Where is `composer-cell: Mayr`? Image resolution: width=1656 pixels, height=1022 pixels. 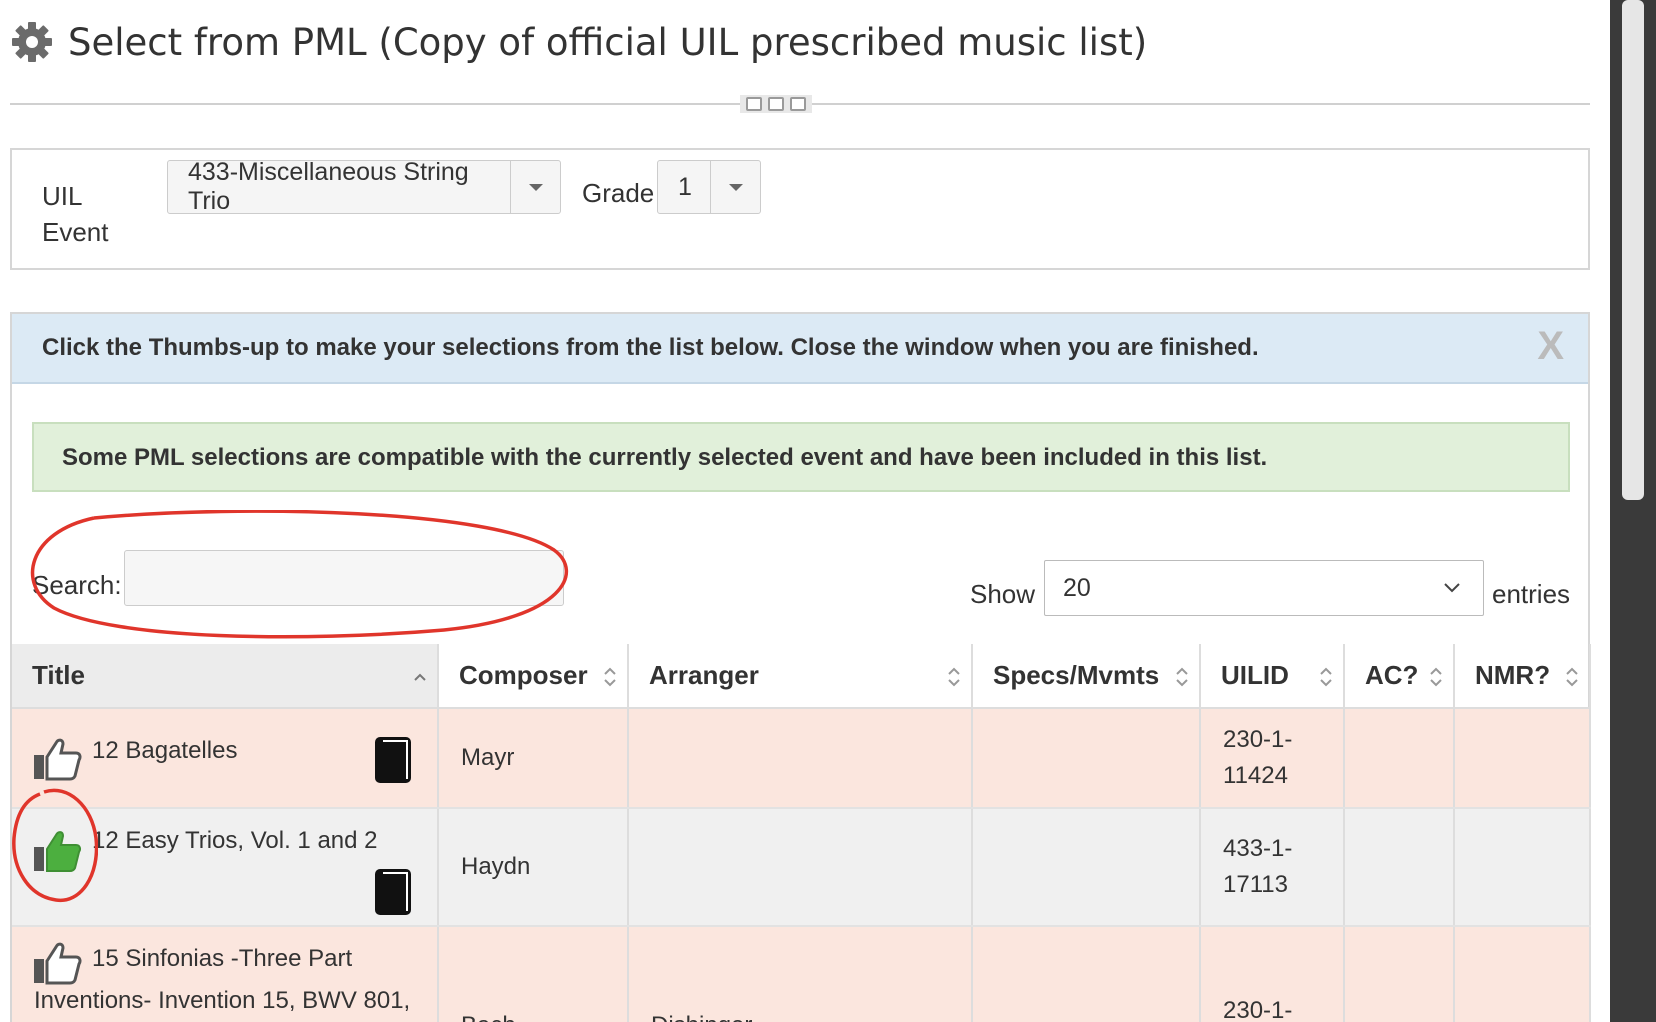 composer-cell: Mayr is located at coordinates (533, 758).